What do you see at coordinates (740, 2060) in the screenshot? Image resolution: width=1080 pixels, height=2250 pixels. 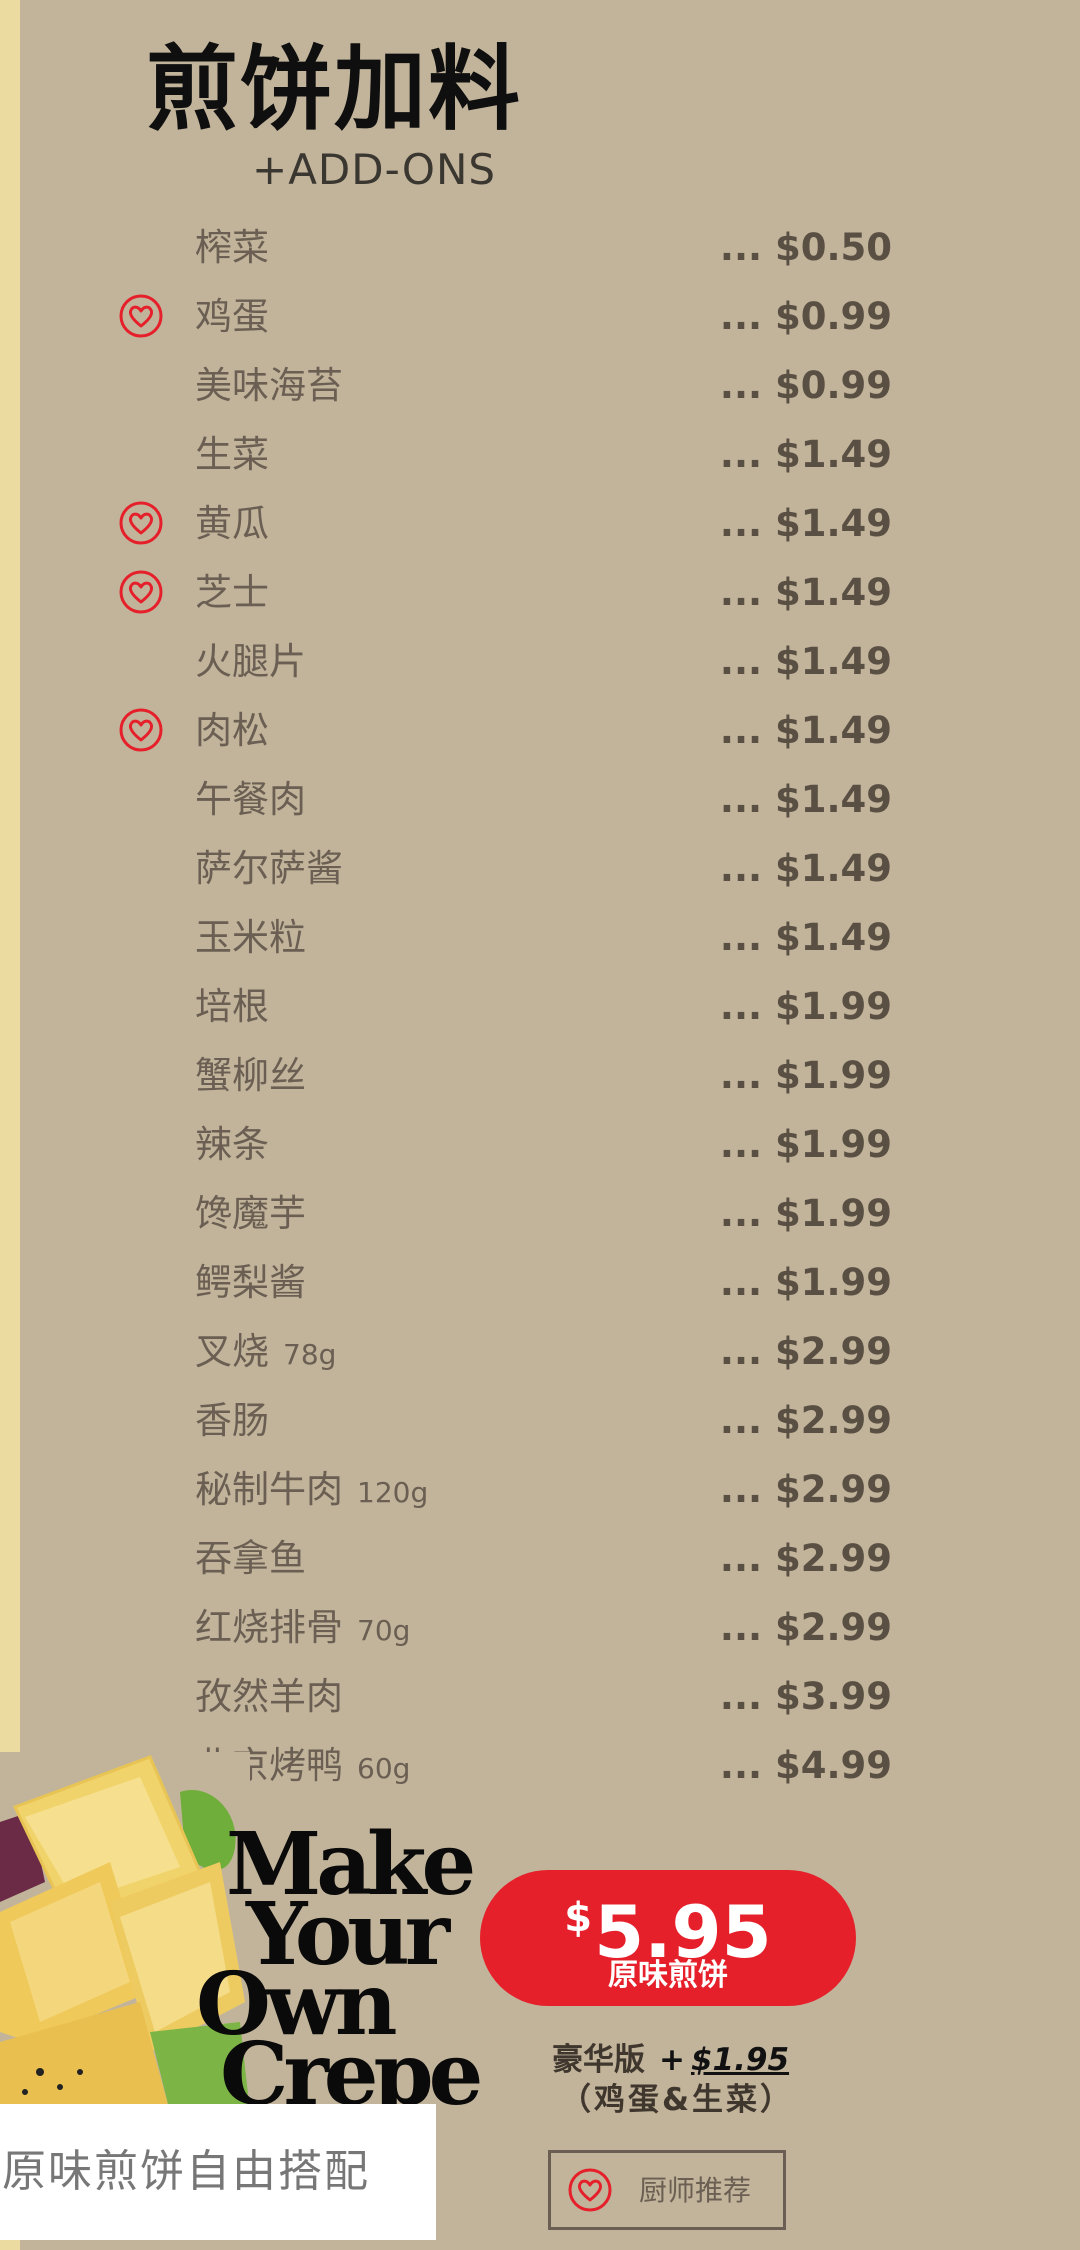 I see `deluxe-extra-price: $1.95` at bounding box center [740, 2060].